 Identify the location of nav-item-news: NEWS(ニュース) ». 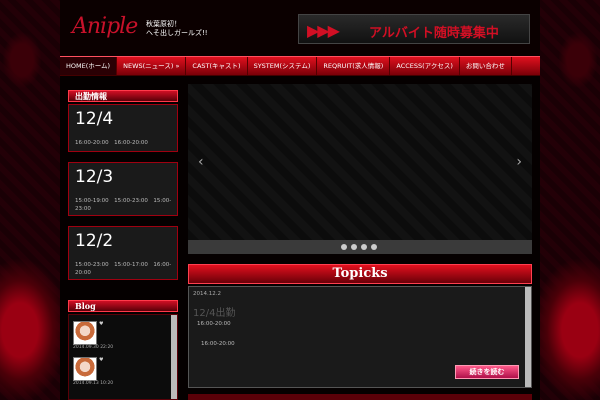
(152, 66).